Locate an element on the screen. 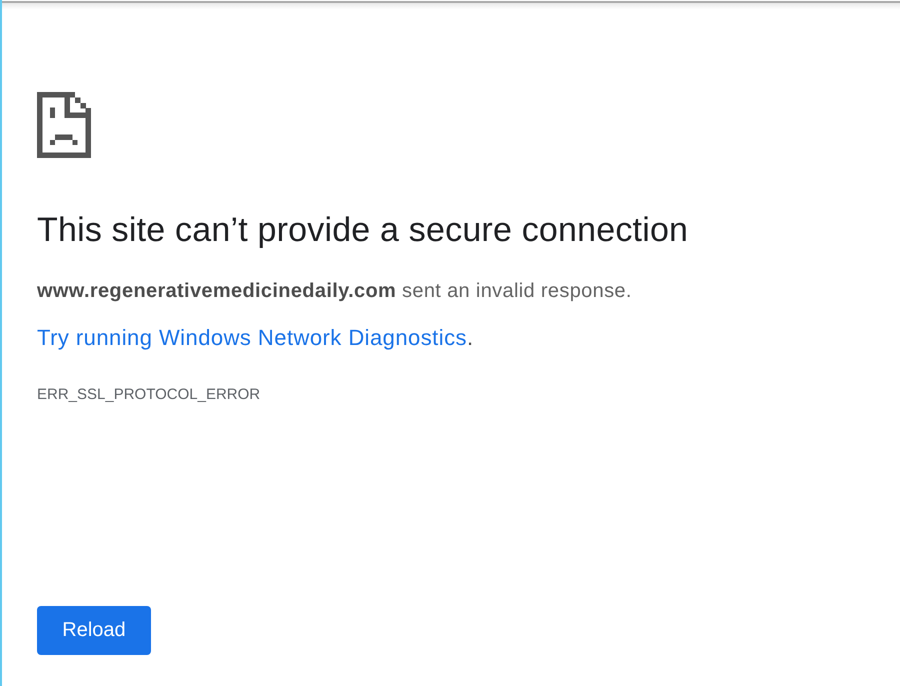 The image size is (900, 686). error-message: www.regenerativemedicinedaily.com sent an invalid response. is located at coordinates (334, 291).